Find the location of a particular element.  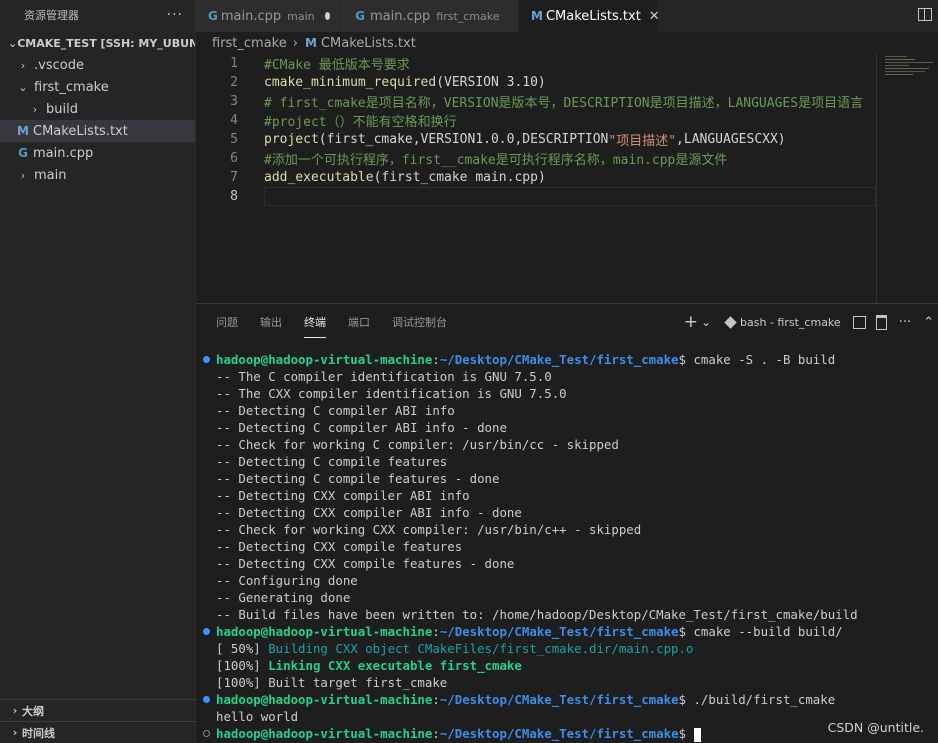

tab-label: main.cpp is located at coordinates (251, 16).